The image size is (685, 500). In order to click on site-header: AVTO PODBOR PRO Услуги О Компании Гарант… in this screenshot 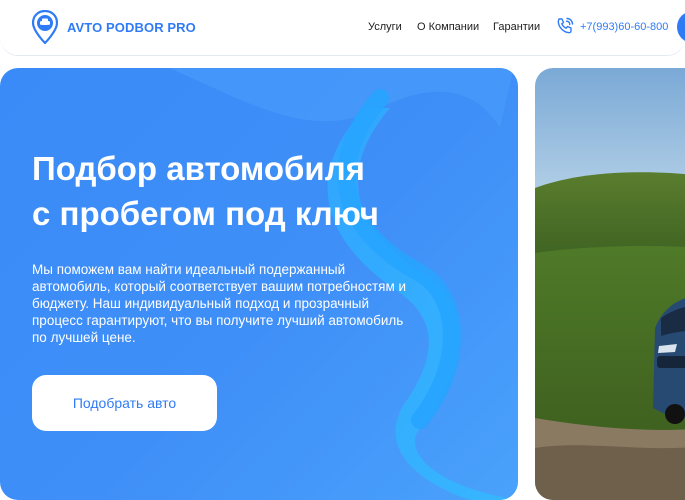, I will do `click(342, 28)`.